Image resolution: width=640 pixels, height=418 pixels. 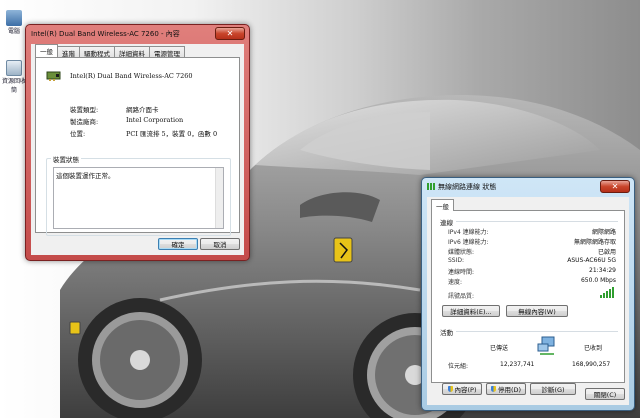 What do you see at coordinates (68, 52) in the screenshot?
I see `tab-advanced: 進階` at bounding box center [68, 52].